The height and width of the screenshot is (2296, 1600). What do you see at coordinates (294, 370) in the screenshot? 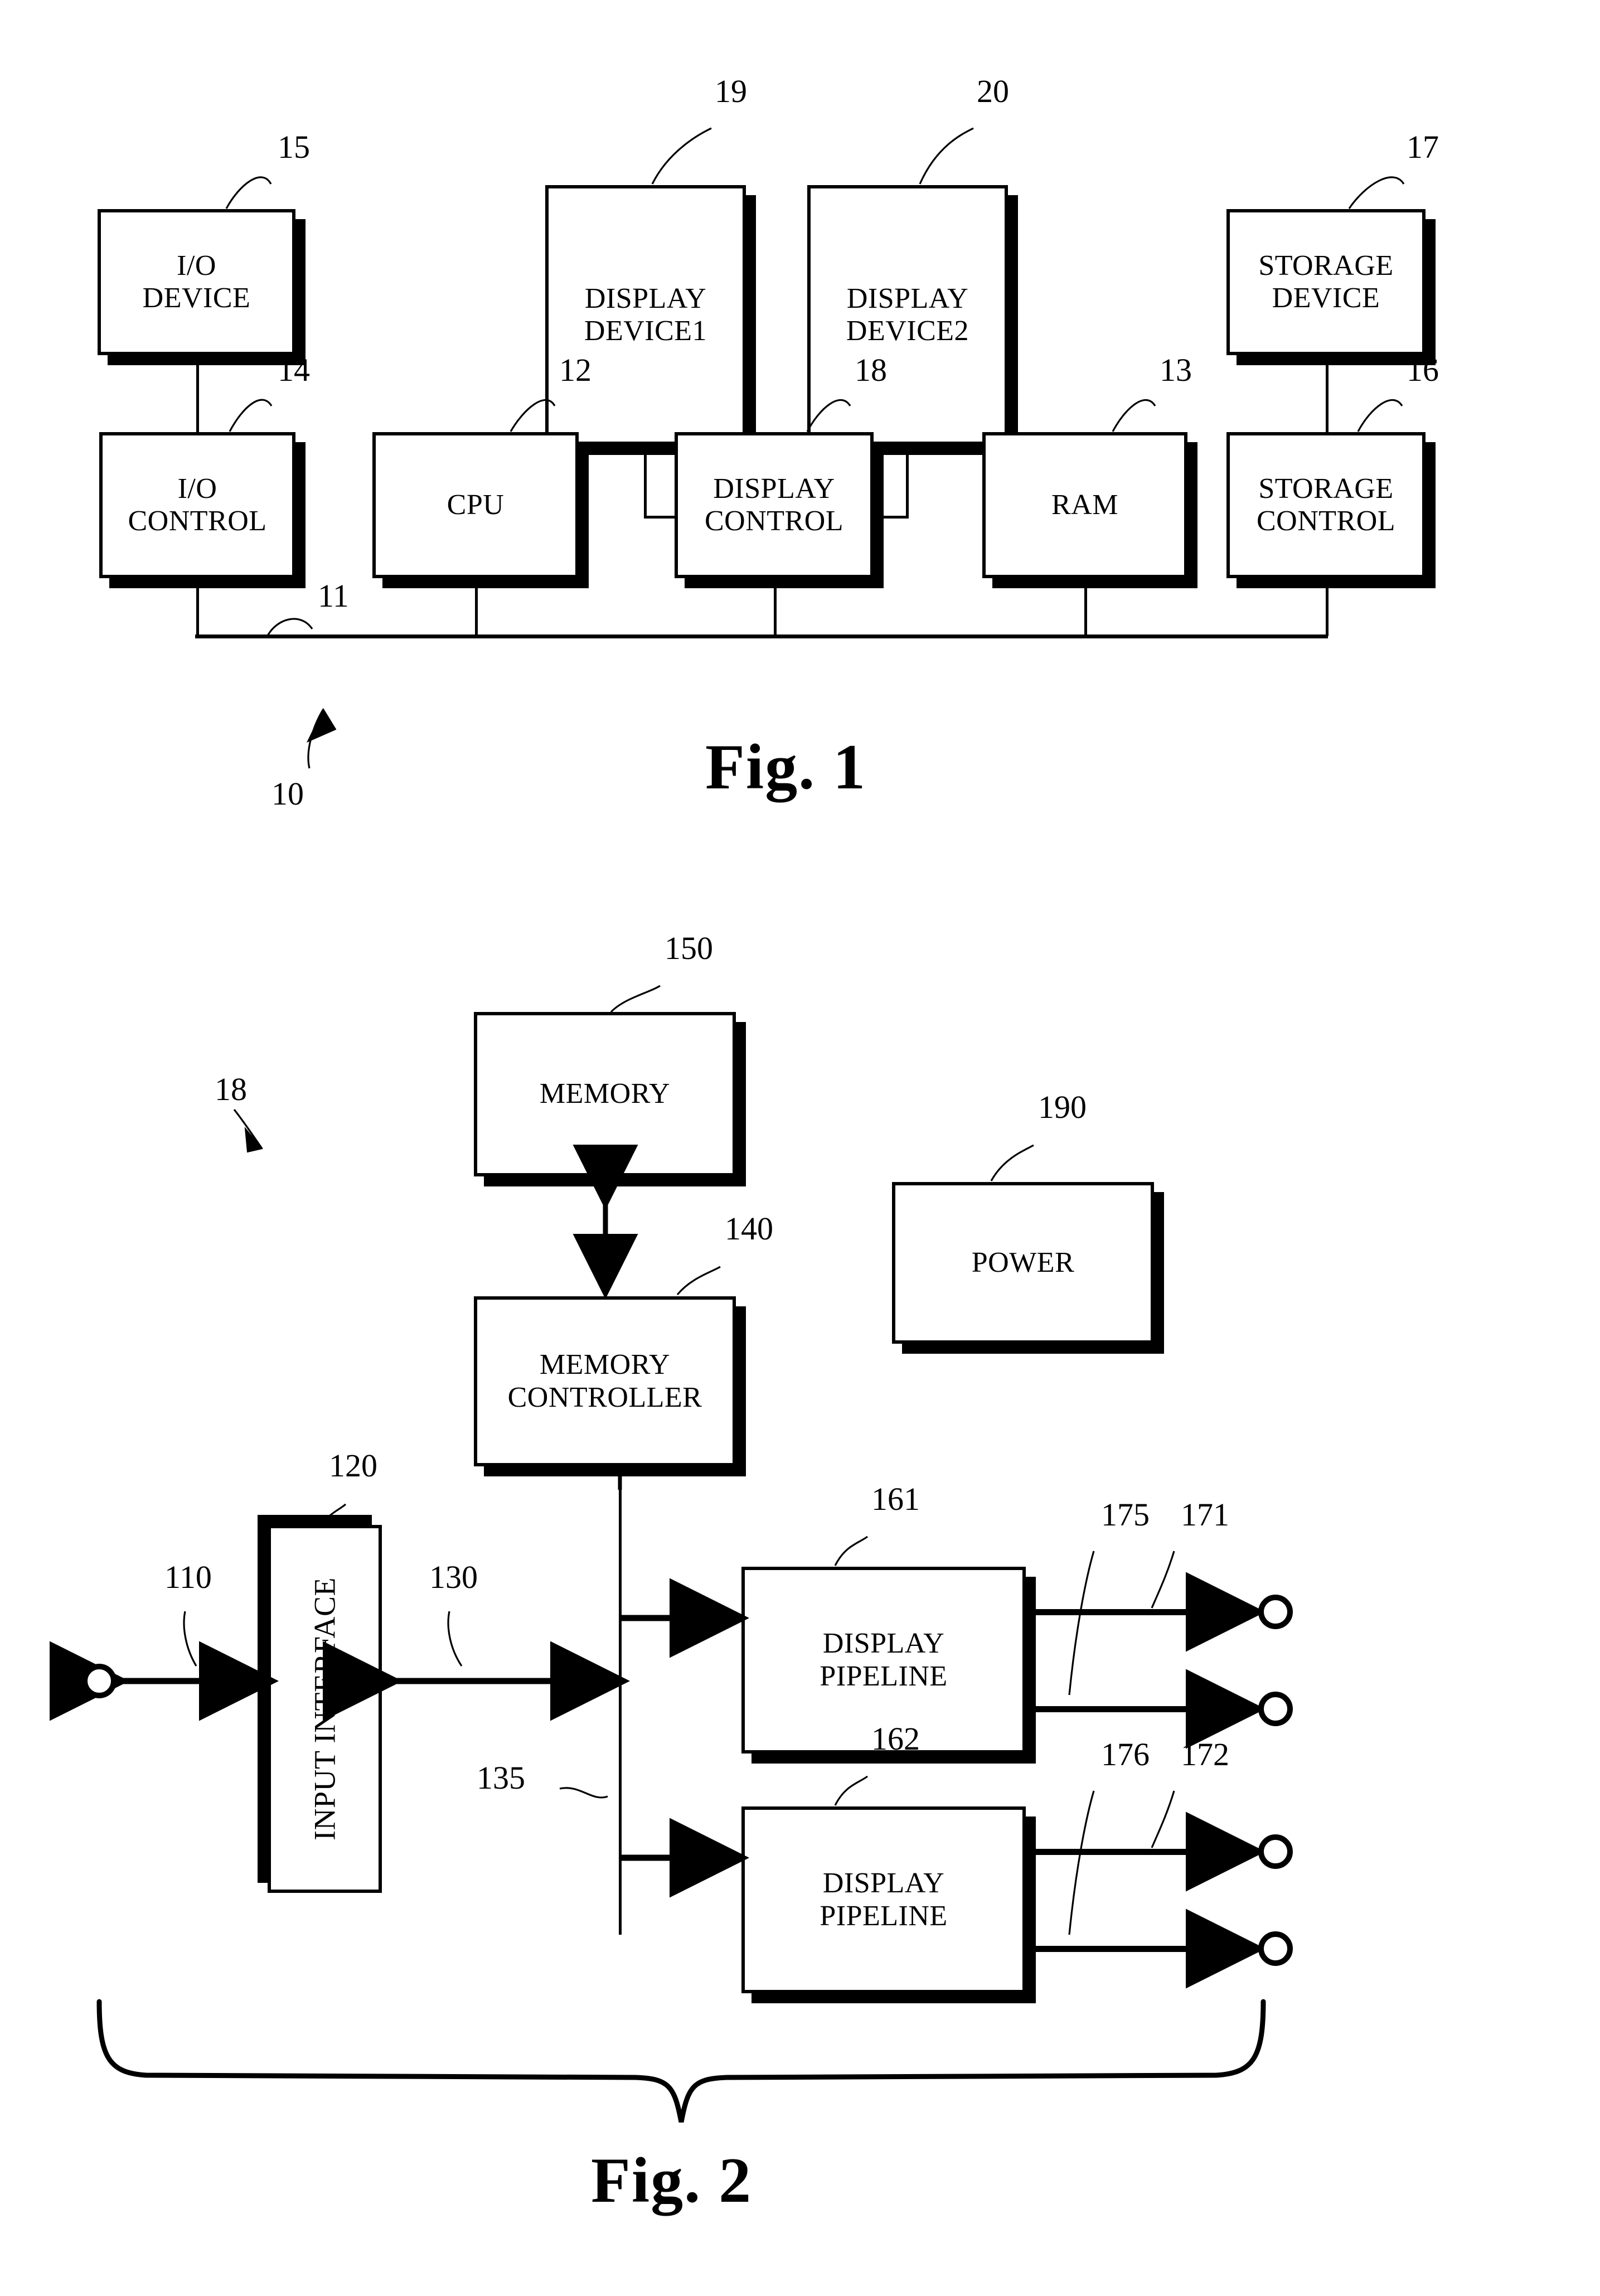
I see `ref-14: 14` at bounding box center [294, 370].